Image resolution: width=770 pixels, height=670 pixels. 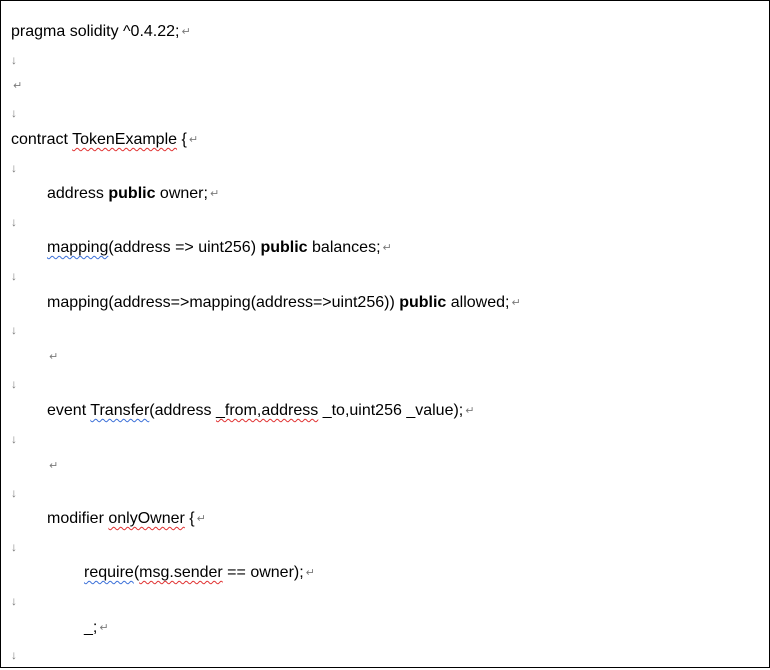 I want to click on code-text: balances;, so click(x=344, y=247).